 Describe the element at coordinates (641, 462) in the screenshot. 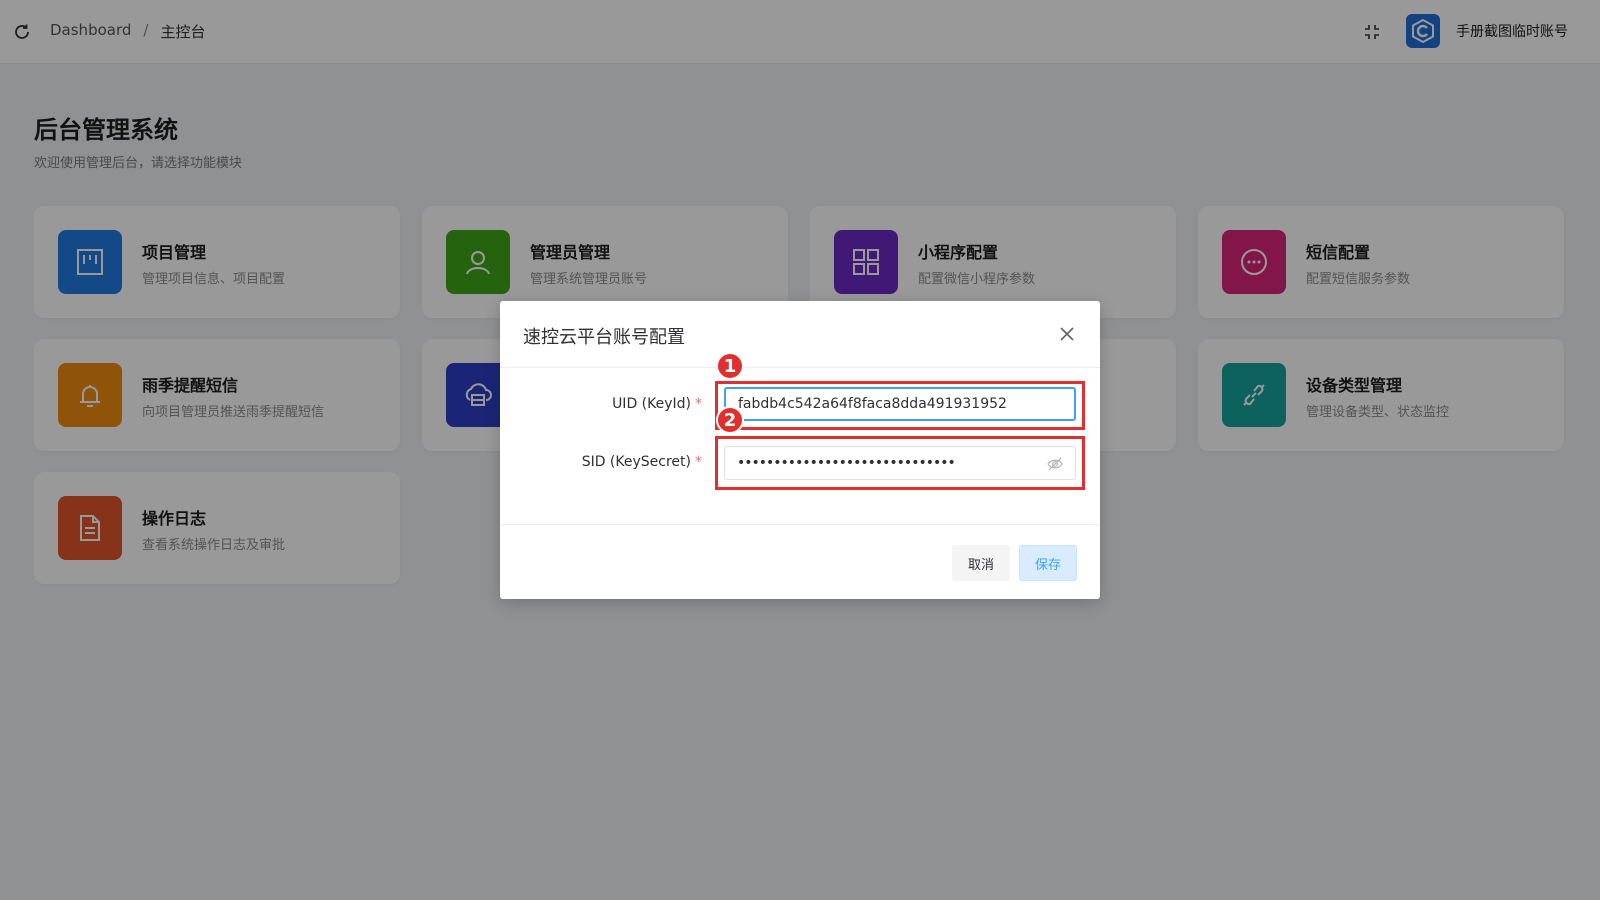

I see `sid-label: SID (KeySecret) *` at that location.